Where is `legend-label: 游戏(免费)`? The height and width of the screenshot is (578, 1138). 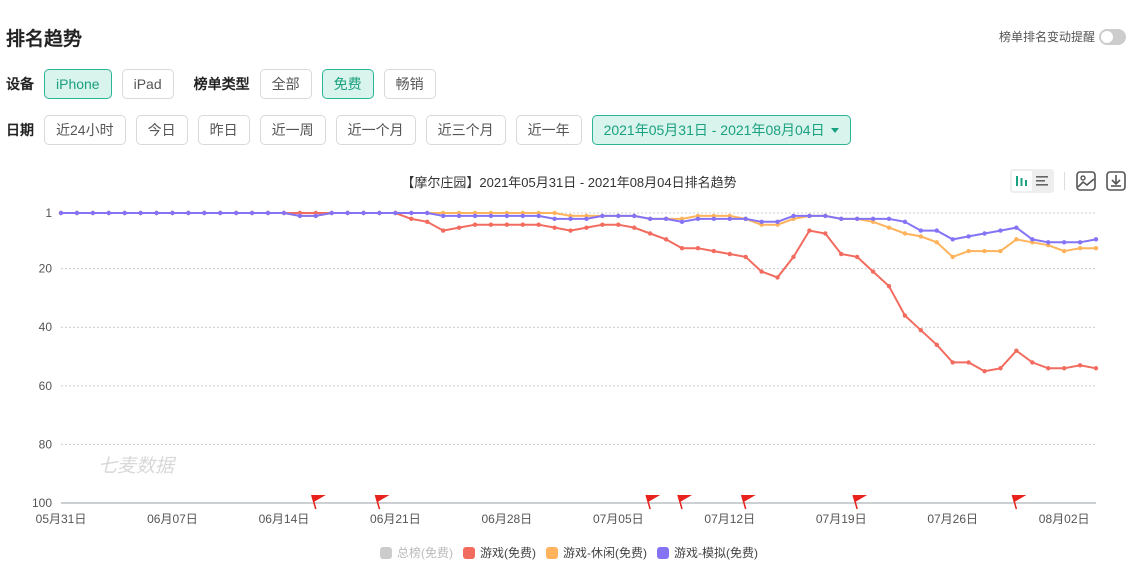 legend-label: 游戏(免费) is located at coordinates (508, 553).